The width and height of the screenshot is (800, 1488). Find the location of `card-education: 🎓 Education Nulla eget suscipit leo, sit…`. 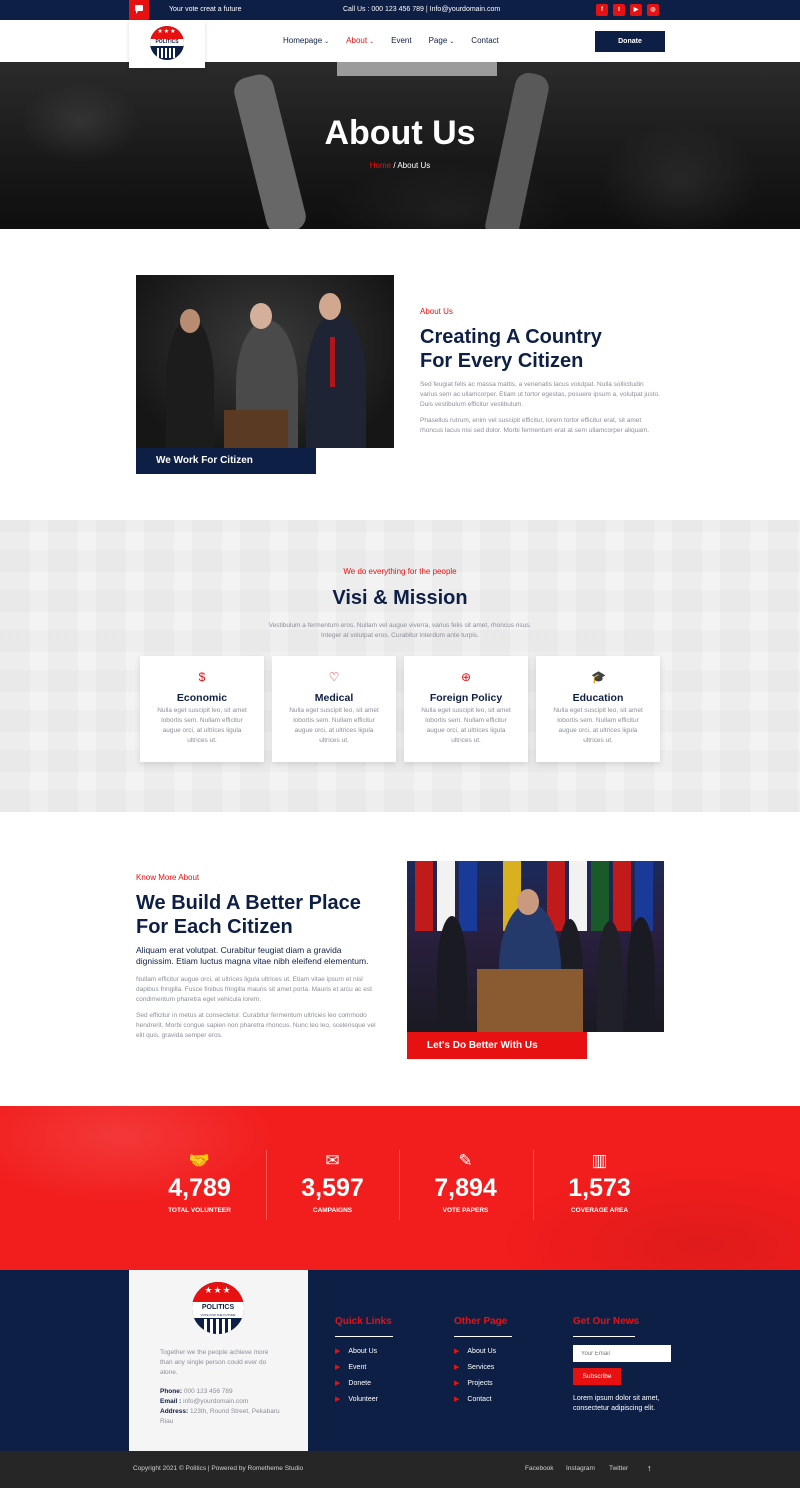

card-education: 🎓 Education Nulla eget suscipit leo, sit… is located at coordinates (598, 709).